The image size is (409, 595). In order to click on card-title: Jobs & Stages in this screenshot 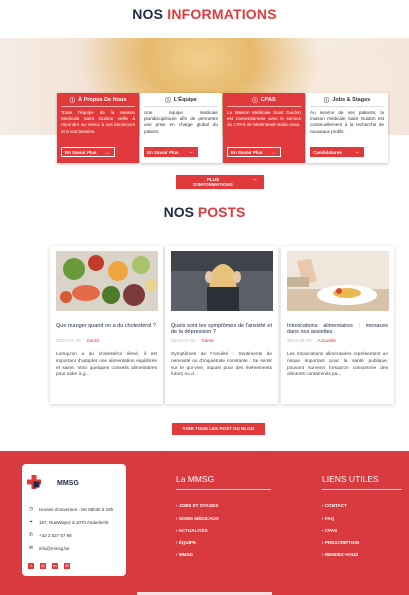, I will do `click(351, 100)`.